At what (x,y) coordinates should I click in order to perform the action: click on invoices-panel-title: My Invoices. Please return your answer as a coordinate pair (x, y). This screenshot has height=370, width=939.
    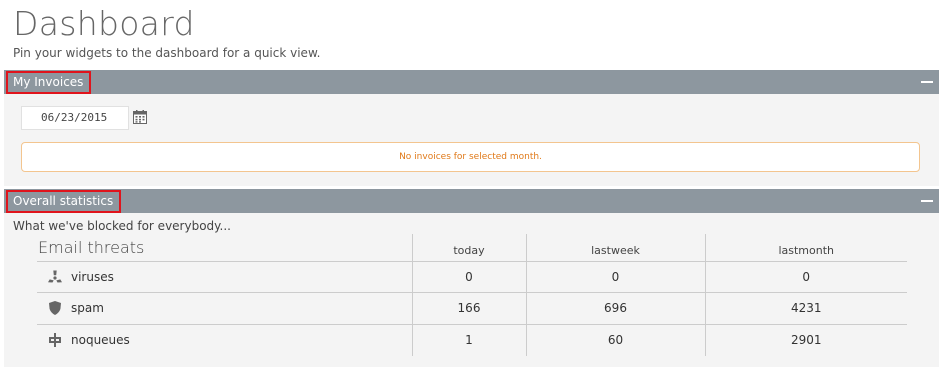
    Looking at the image, I should click on (49, 82).